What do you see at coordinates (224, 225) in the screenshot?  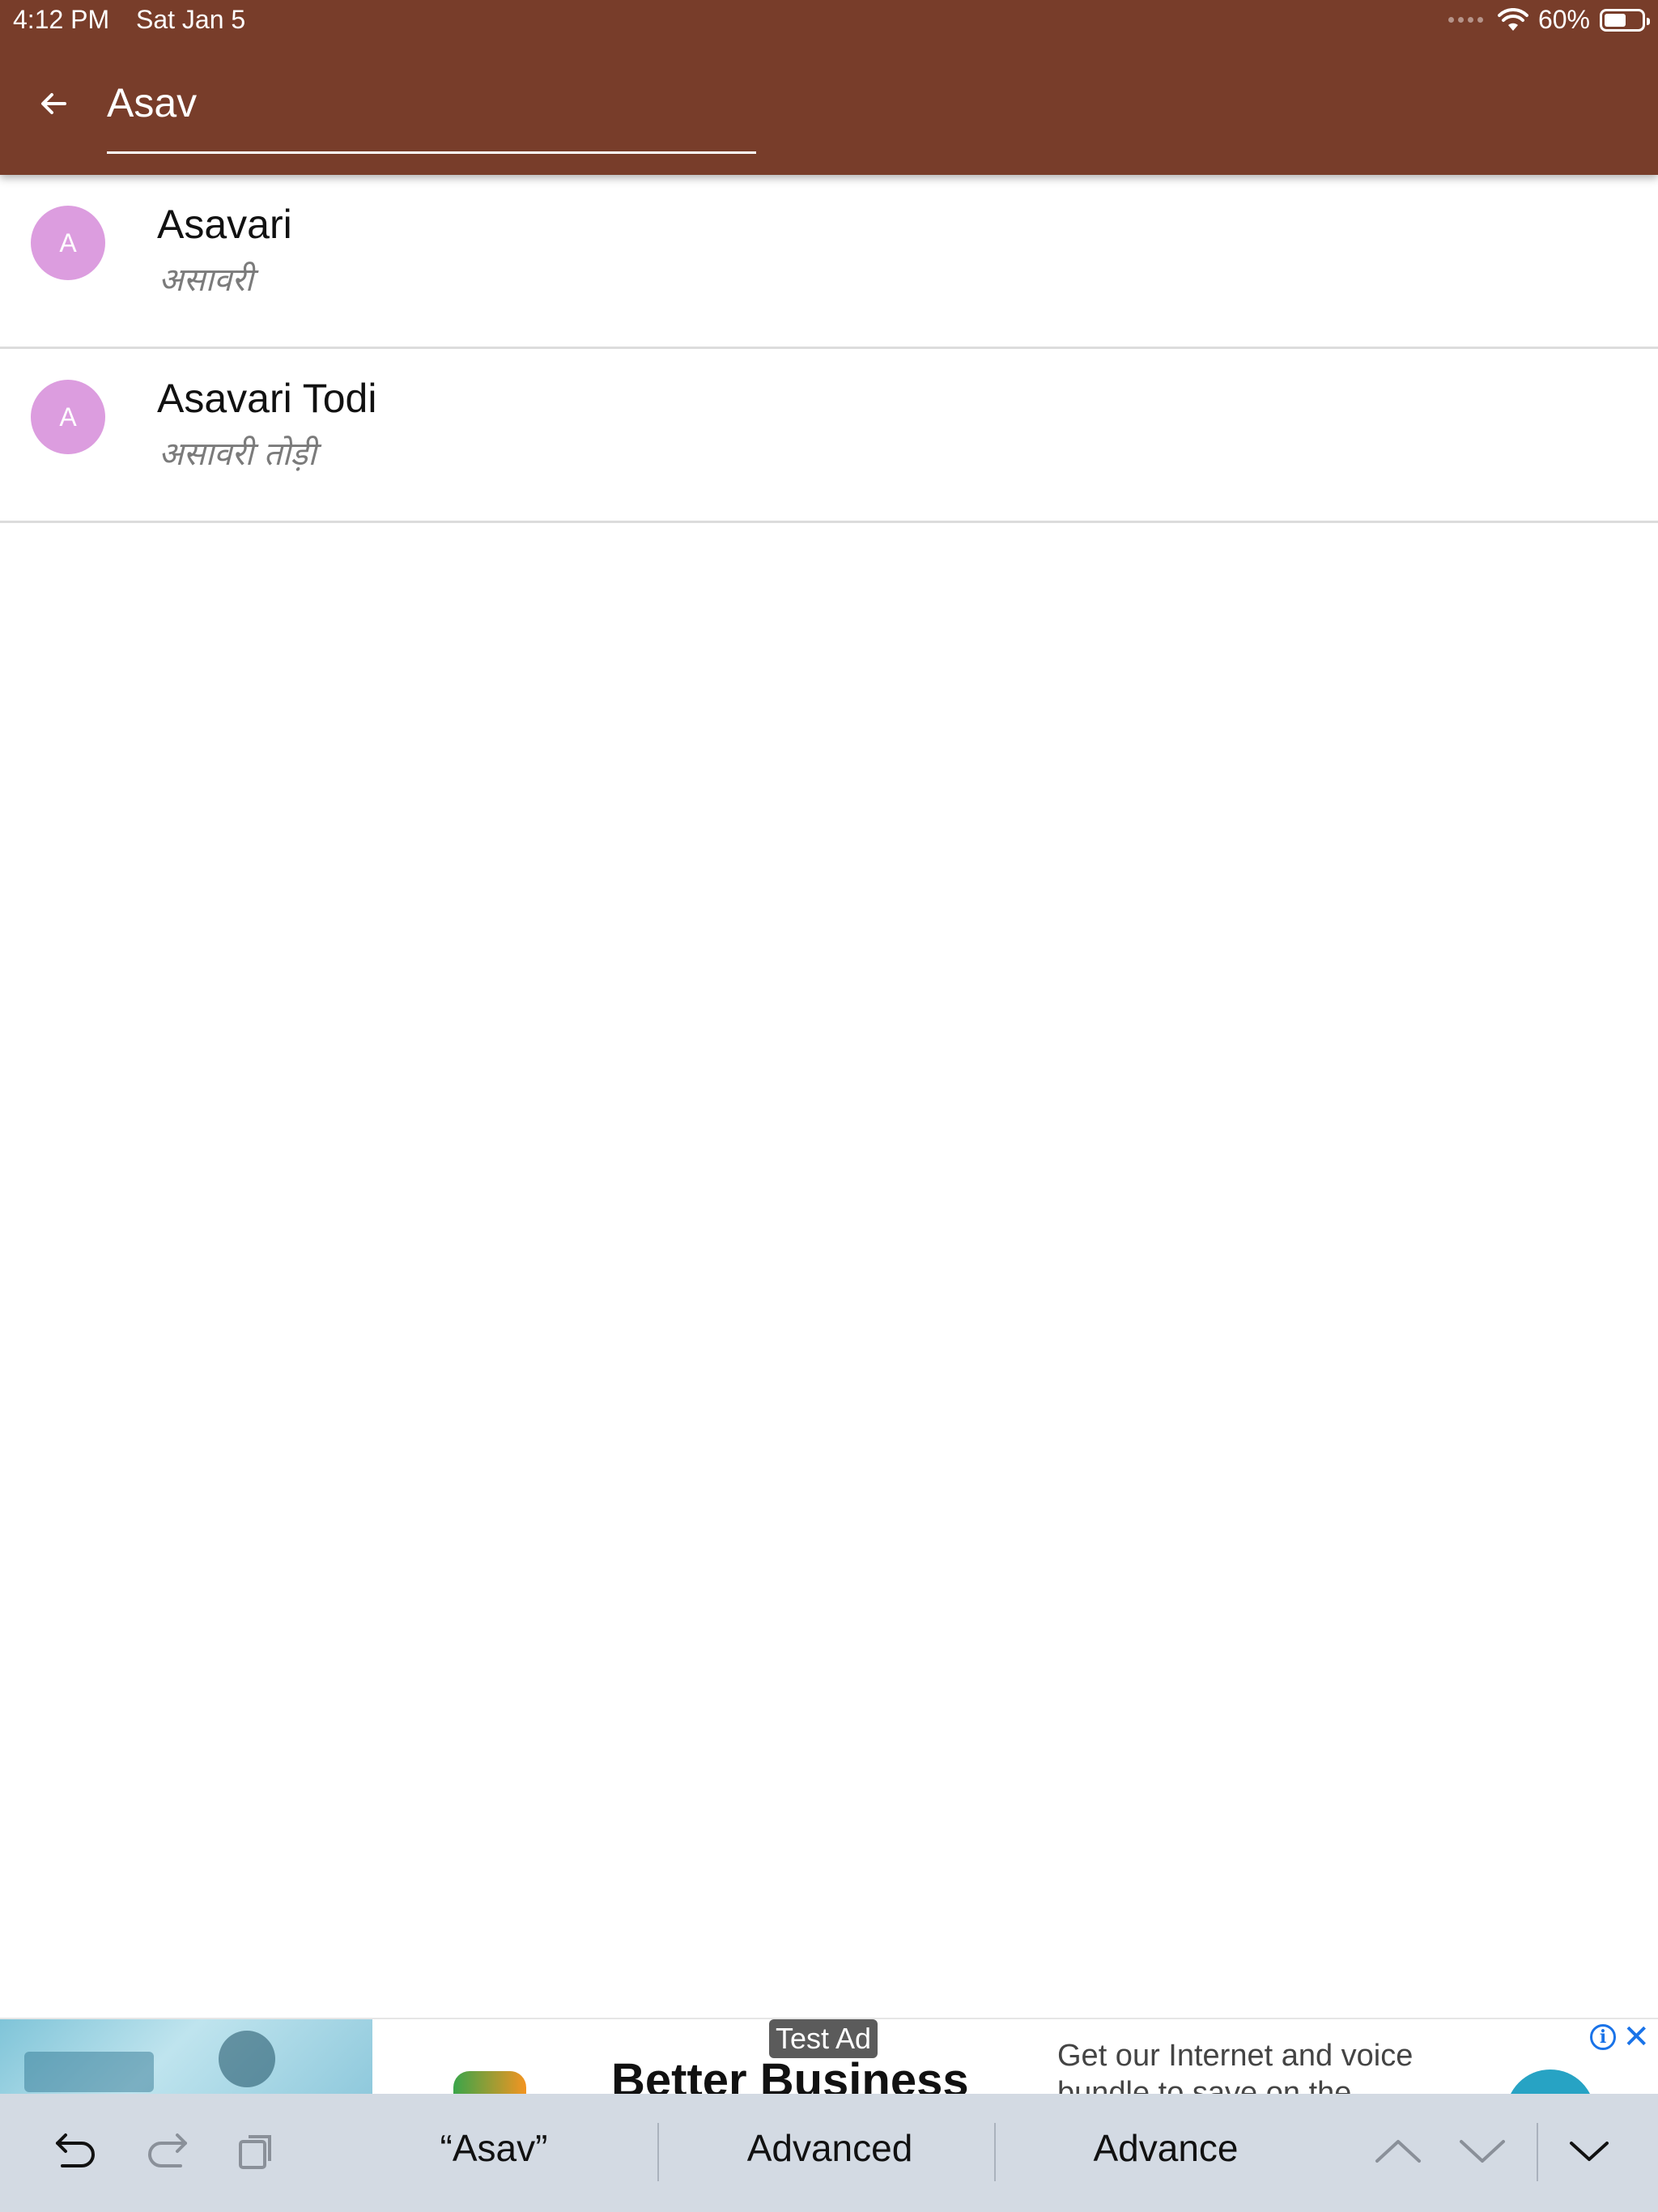 I see `raga-name: Asavari` at bounding box center [224, 225].